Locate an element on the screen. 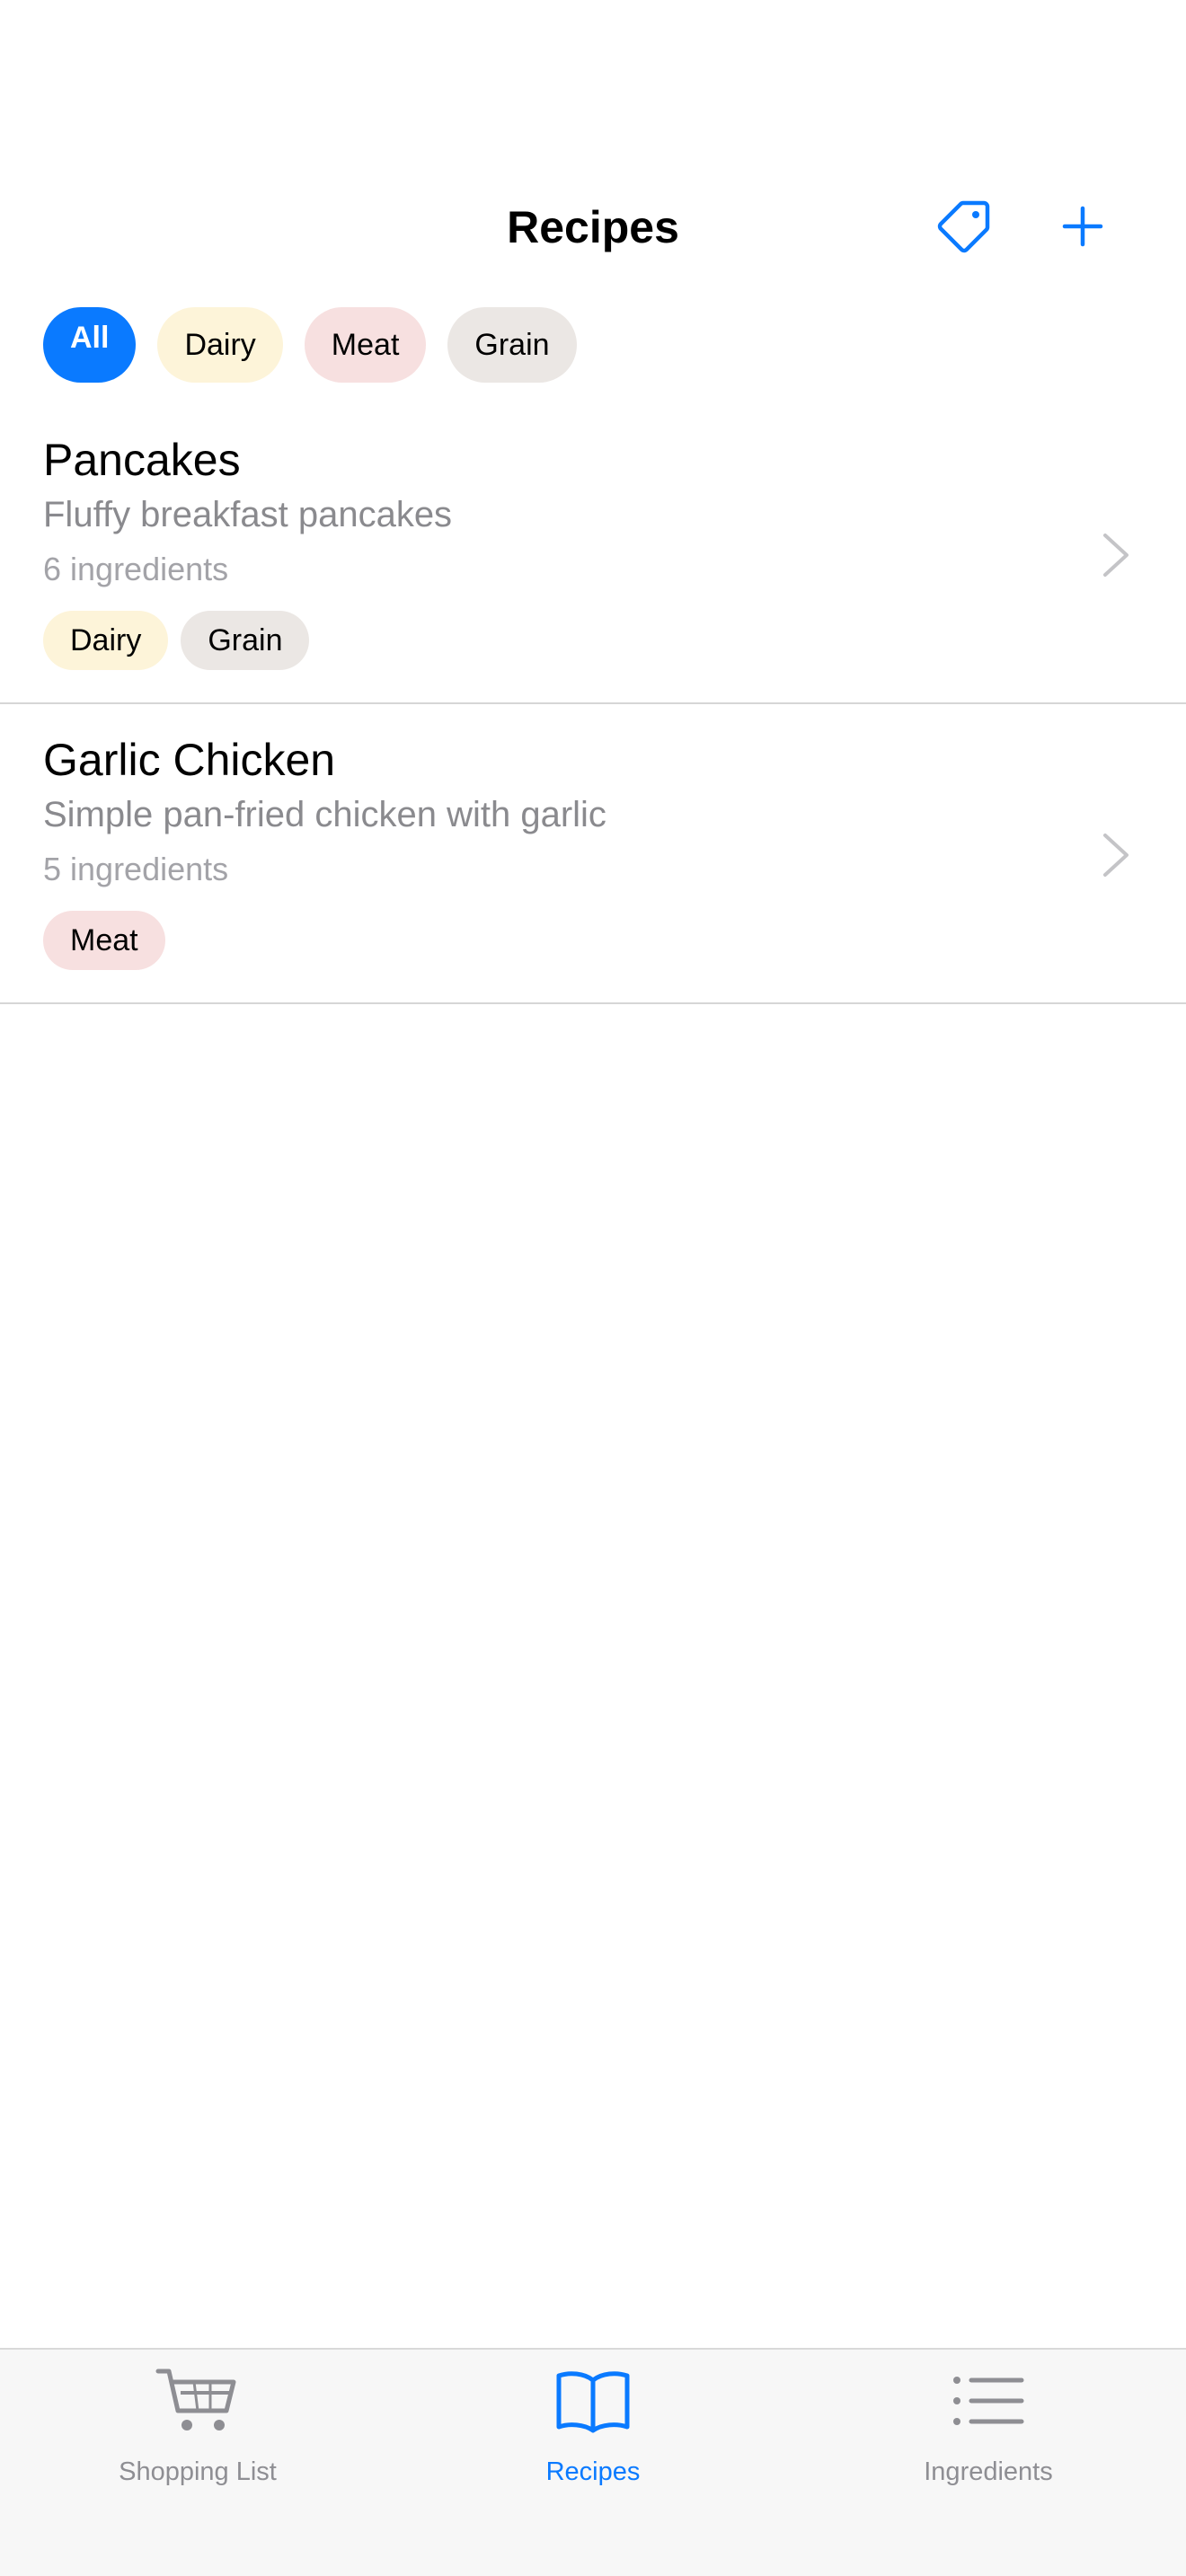  add-recipe-button is located at coordinates (1083, 226).